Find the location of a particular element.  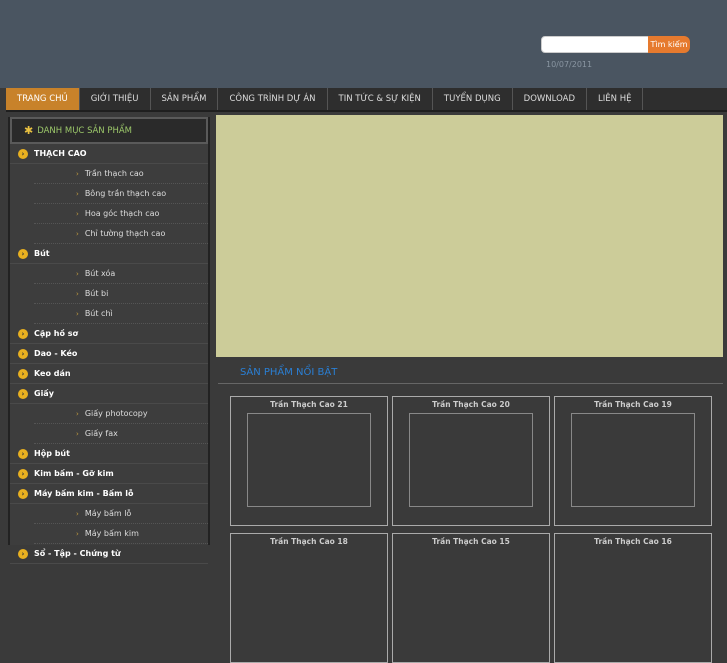

sidebar-title: DANH MỤC SẢN PHẨM is located at coordinates (85, 130).